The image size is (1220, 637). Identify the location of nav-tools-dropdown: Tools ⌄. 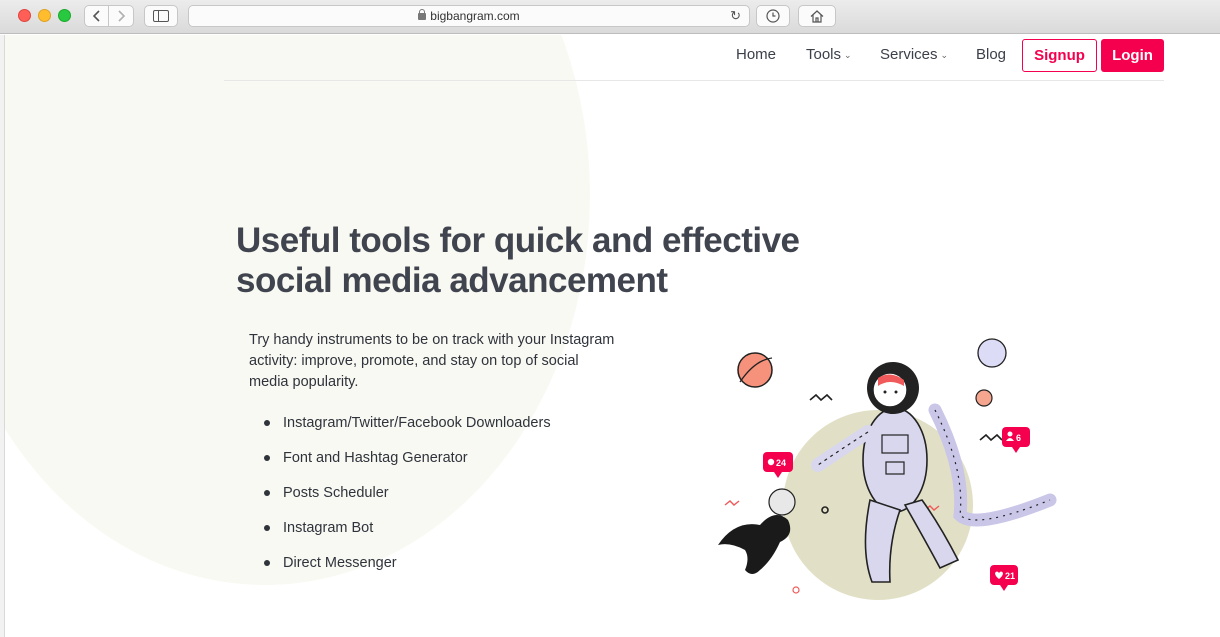
(829, 54).